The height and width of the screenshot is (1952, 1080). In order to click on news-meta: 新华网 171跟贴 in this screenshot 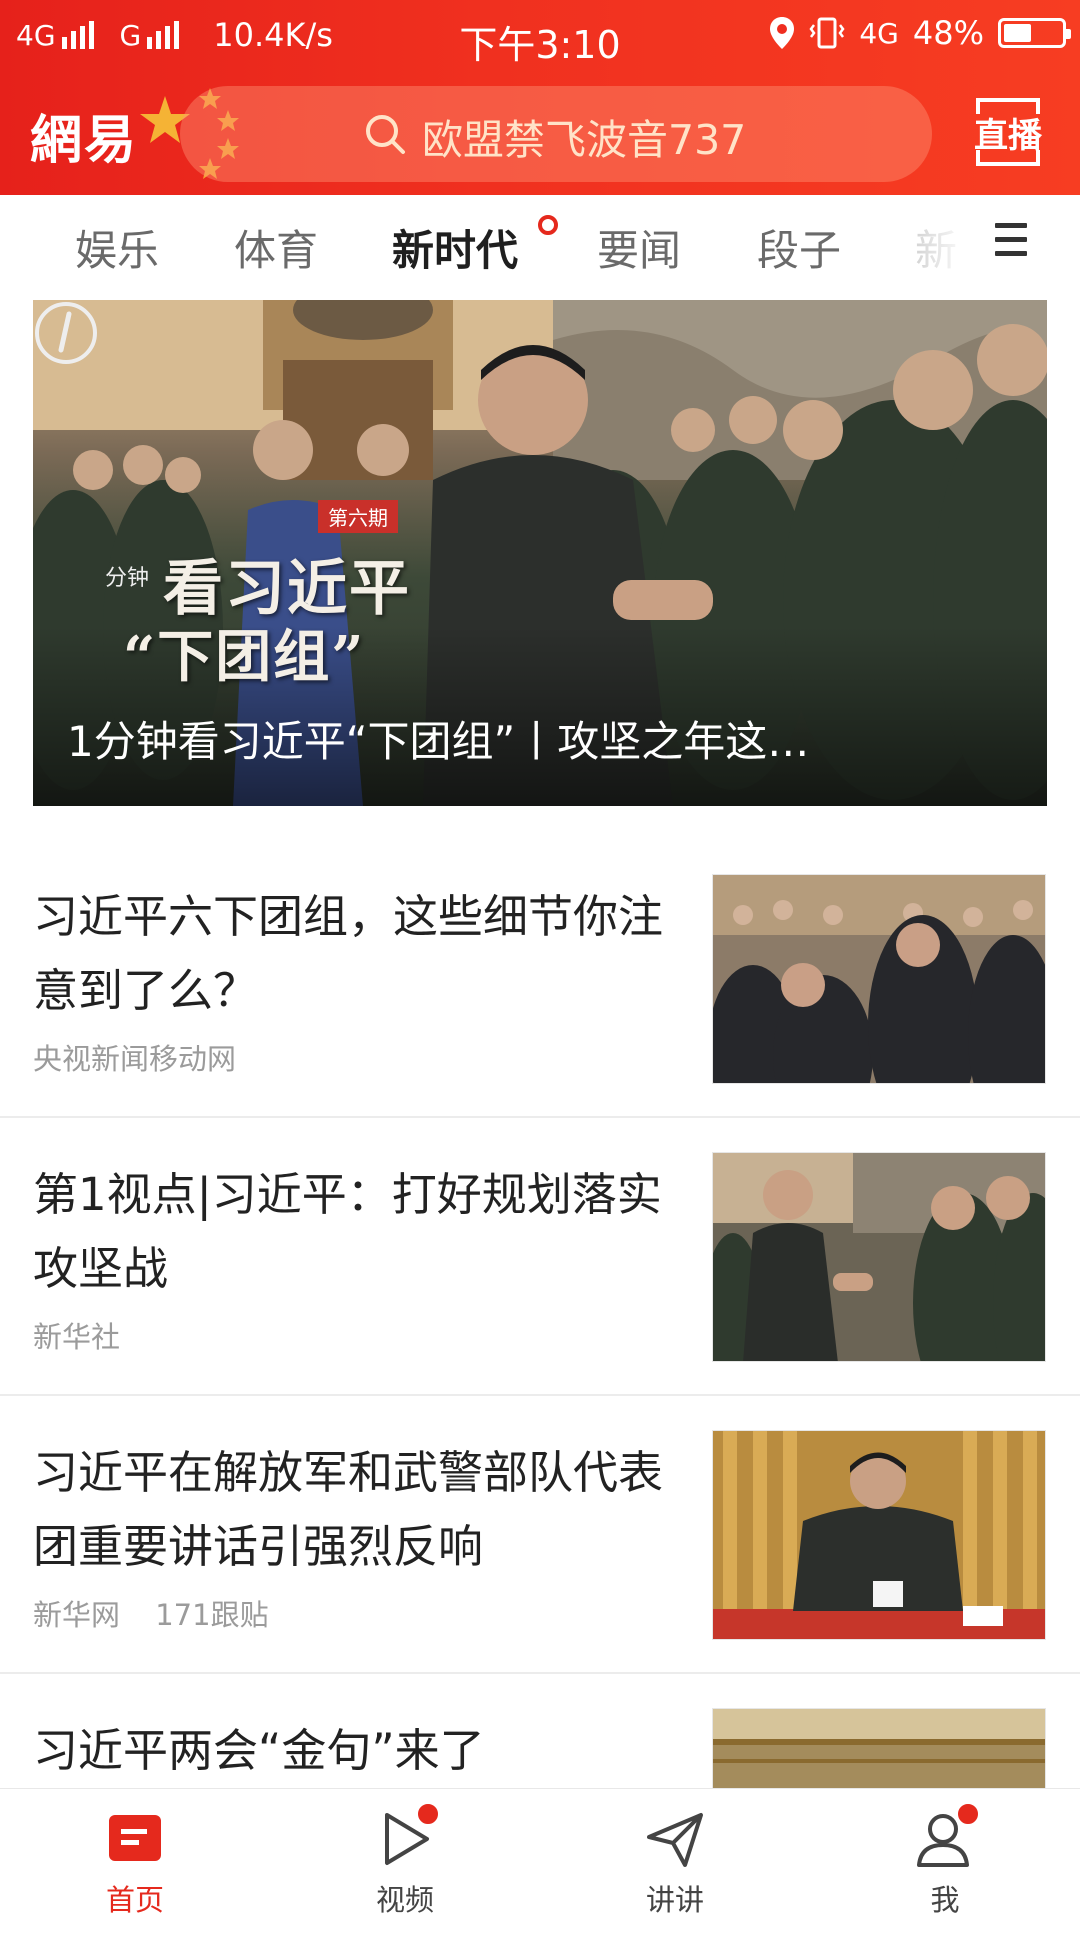, I will do `click(151, 1613)`.